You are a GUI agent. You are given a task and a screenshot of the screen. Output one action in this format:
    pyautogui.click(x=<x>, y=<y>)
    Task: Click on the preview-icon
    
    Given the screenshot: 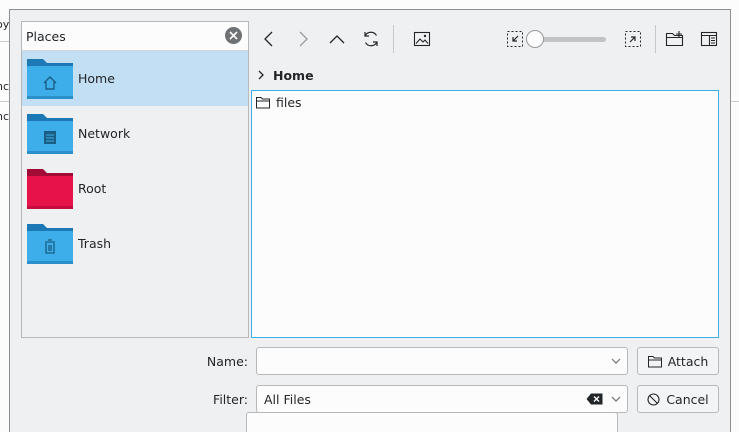 What is the action you would take?
    pyautogui.click(x=422, y=39)
    